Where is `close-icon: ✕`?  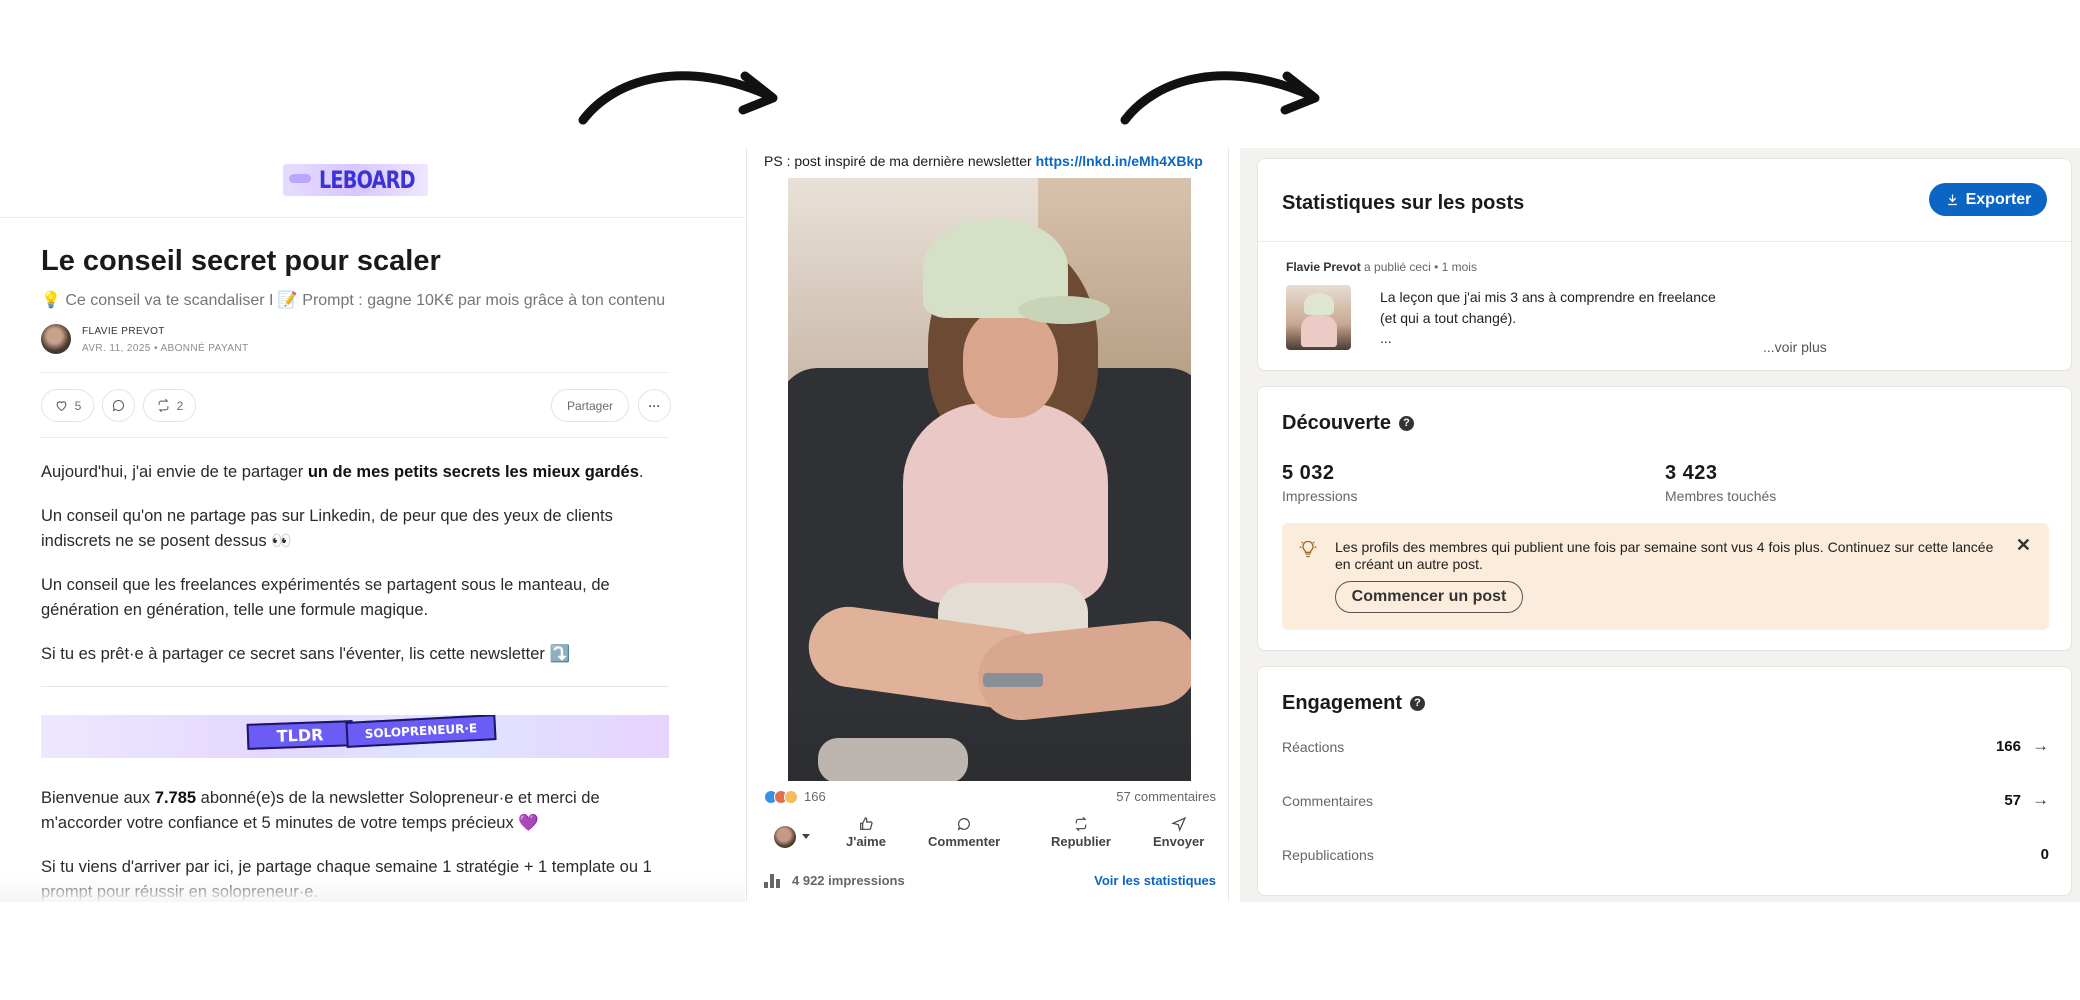
close-icon: ✕ is located at coordinates (2023, 545).